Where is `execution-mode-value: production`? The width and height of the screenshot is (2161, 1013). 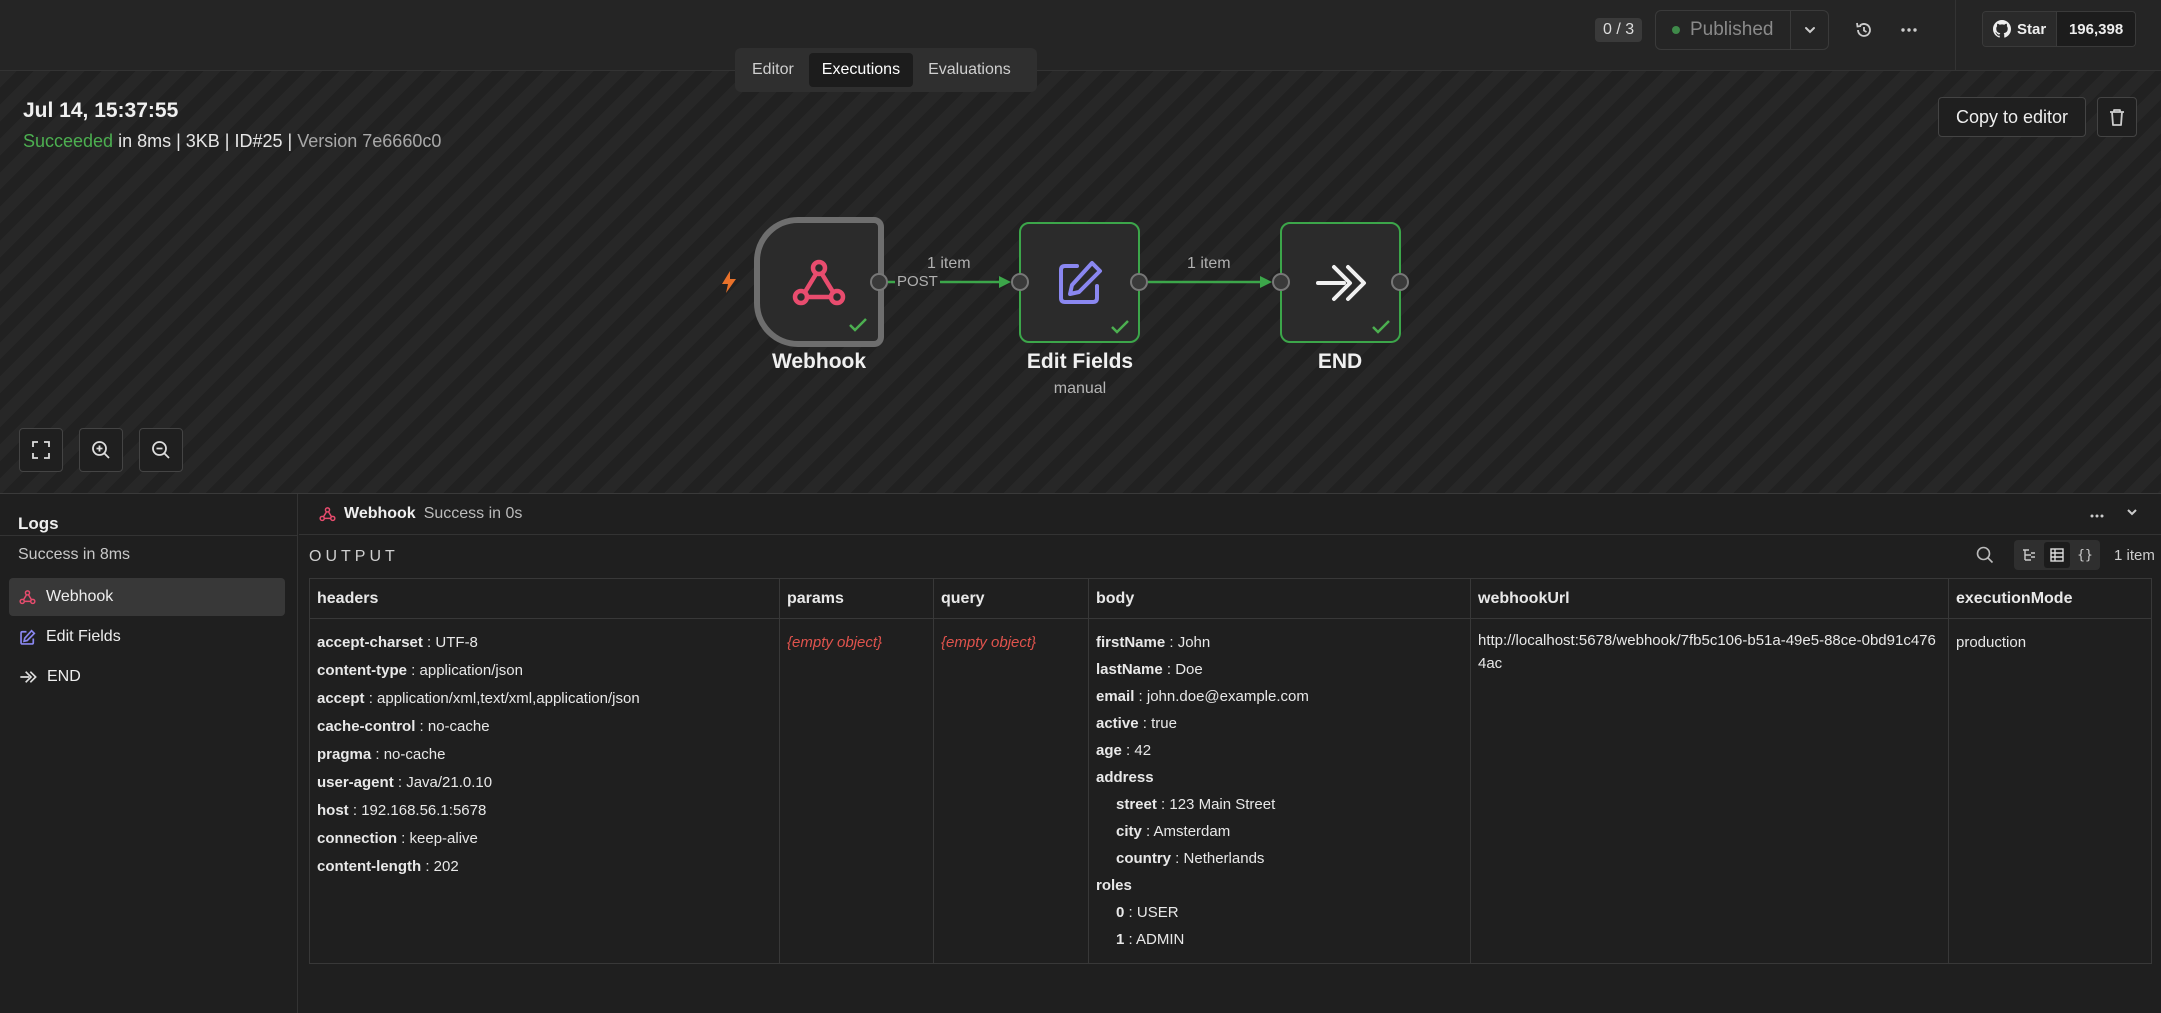
execution-mode-value: production is located at coordinates (1991, 642).